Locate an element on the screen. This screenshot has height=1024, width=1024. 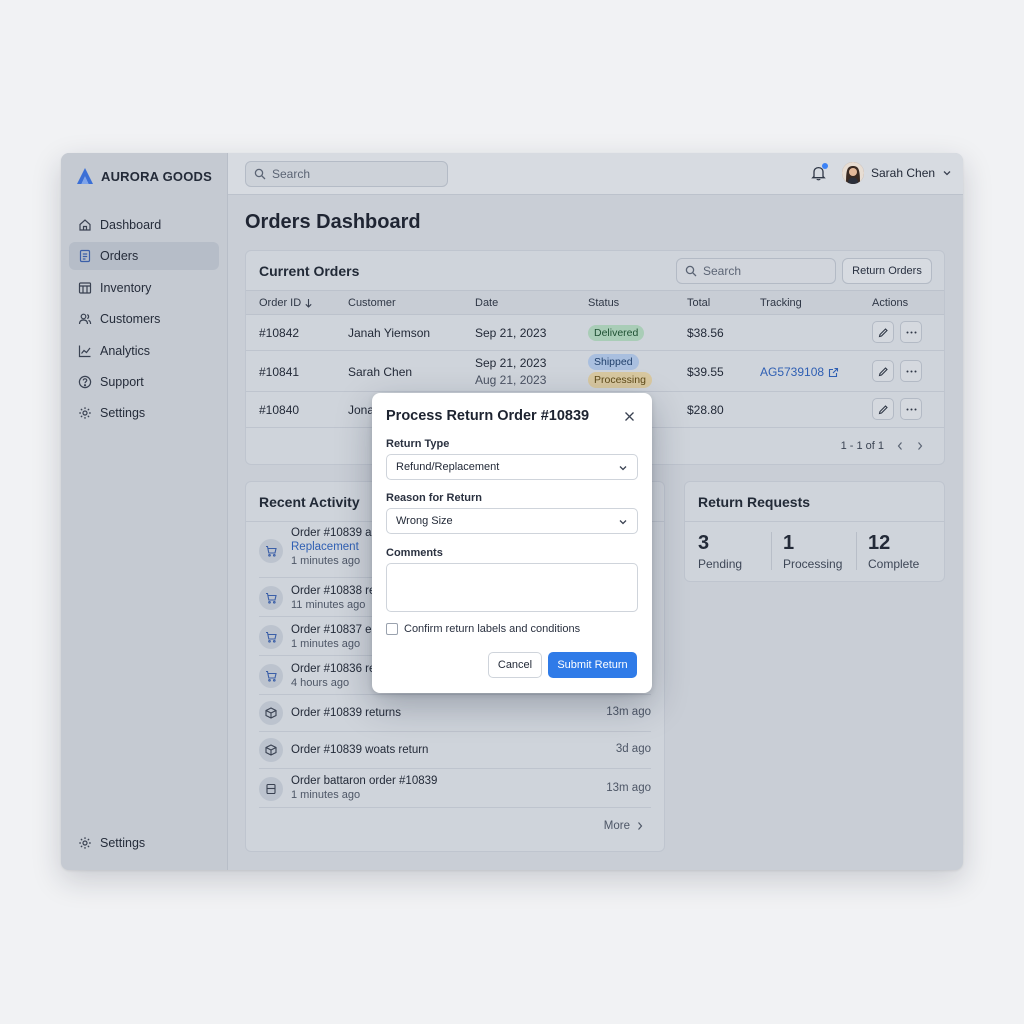
external-link-icon is located at coordinates (833, 372).